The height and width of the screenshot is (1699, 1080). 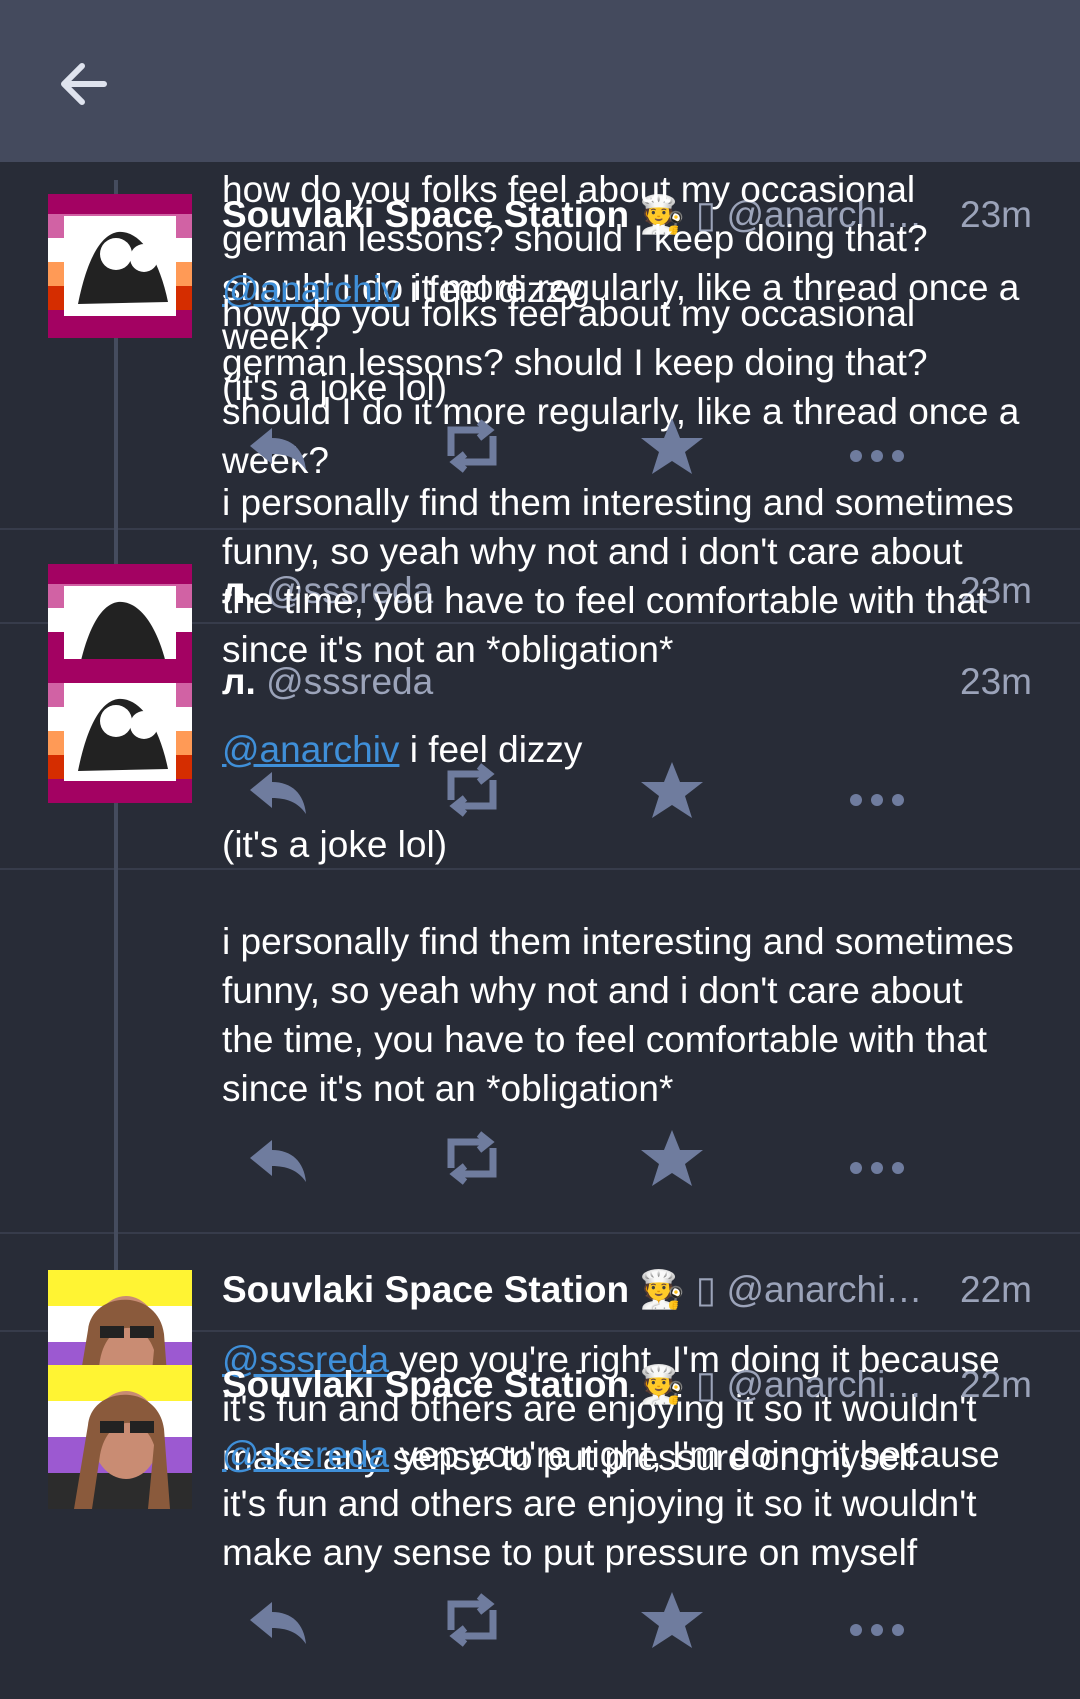 I want to click on display-name: л., so click(x=239, y=681).